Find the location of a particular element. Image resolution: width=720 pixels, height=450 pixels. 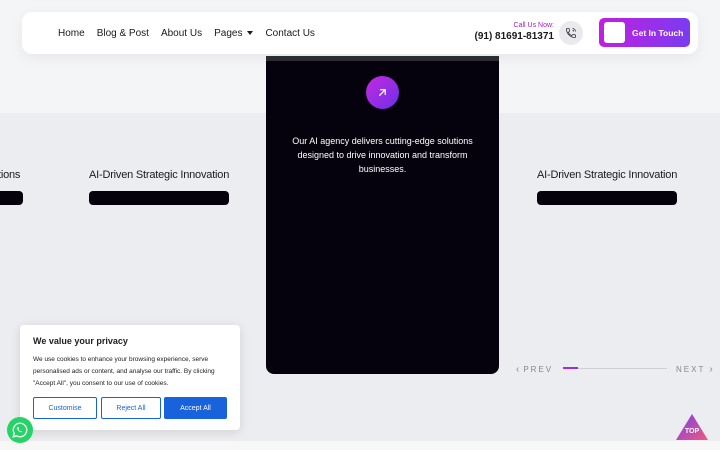

customise-button: Customise is located at coordinates (65, 408).